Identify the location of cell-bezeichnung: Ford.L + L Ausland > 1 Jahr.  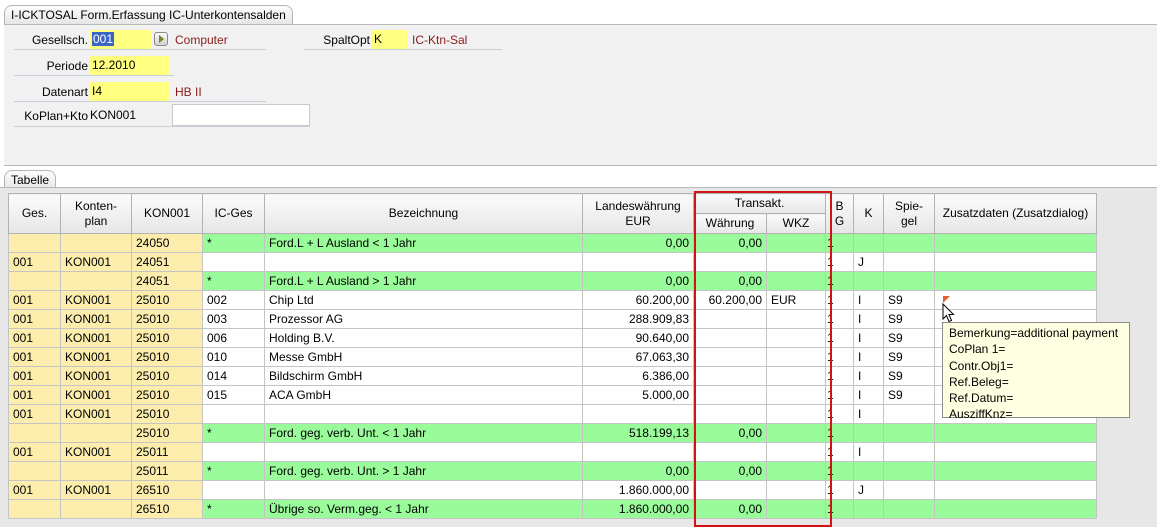
(423, 281).